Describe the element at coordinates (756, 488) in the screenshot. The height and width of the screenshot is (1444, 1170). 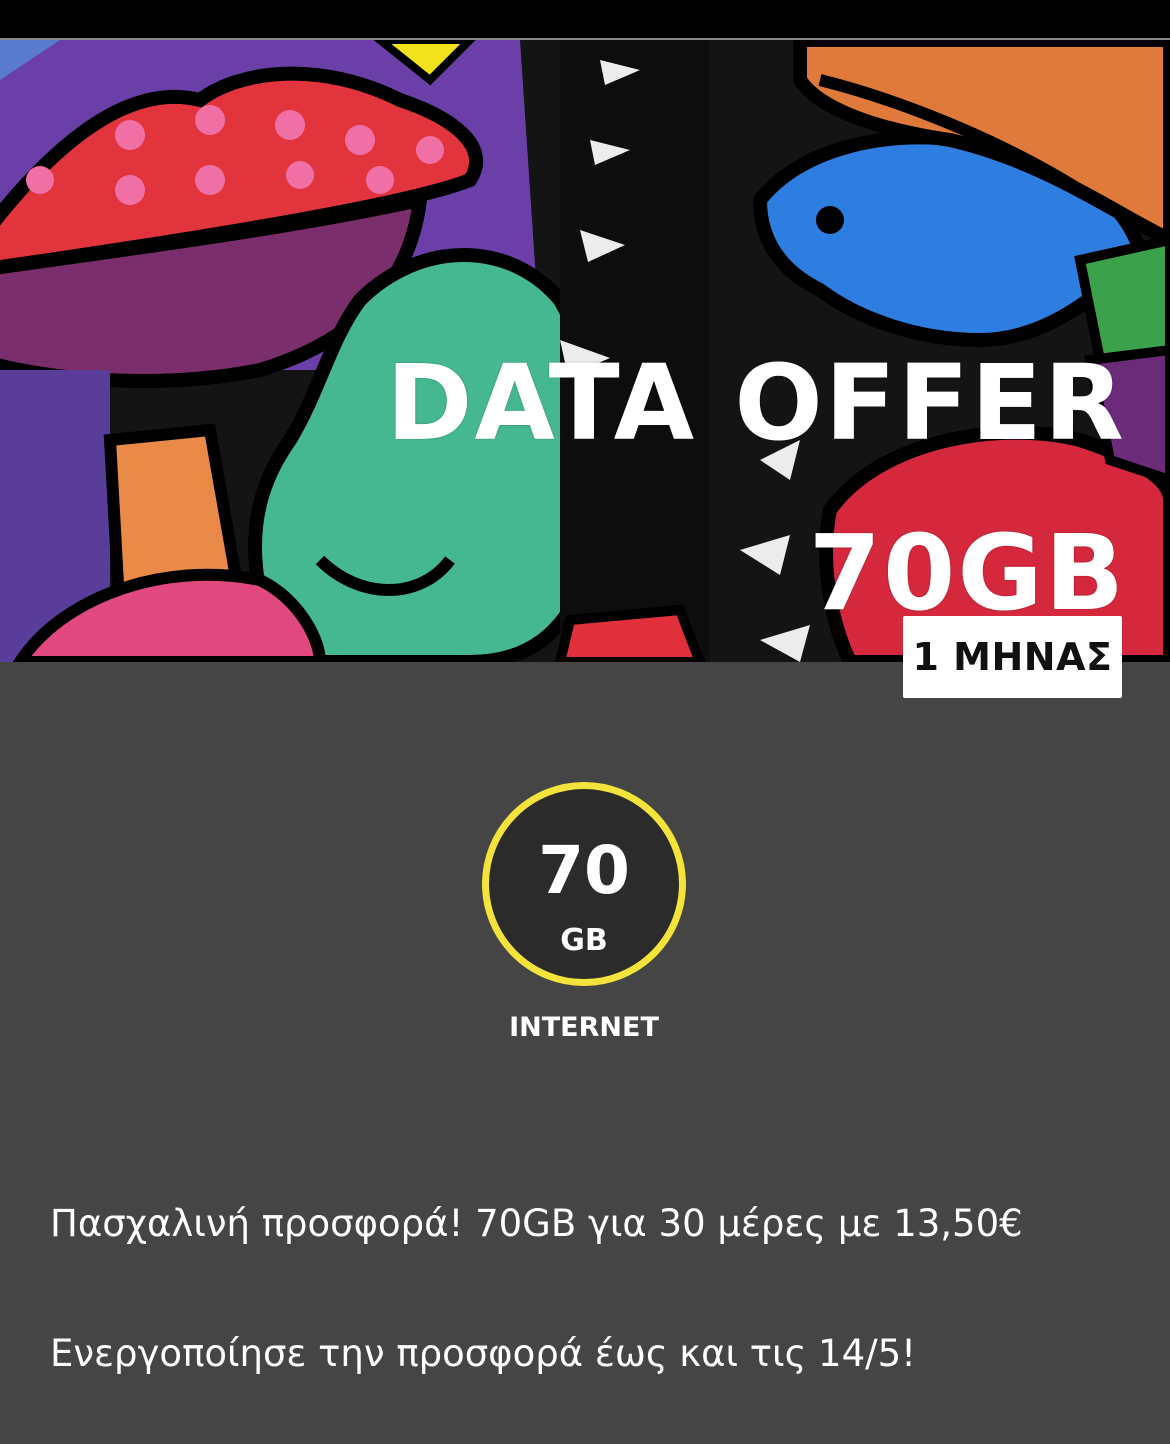
I see `offer-title: DATA OFFER 70GB` at that location.